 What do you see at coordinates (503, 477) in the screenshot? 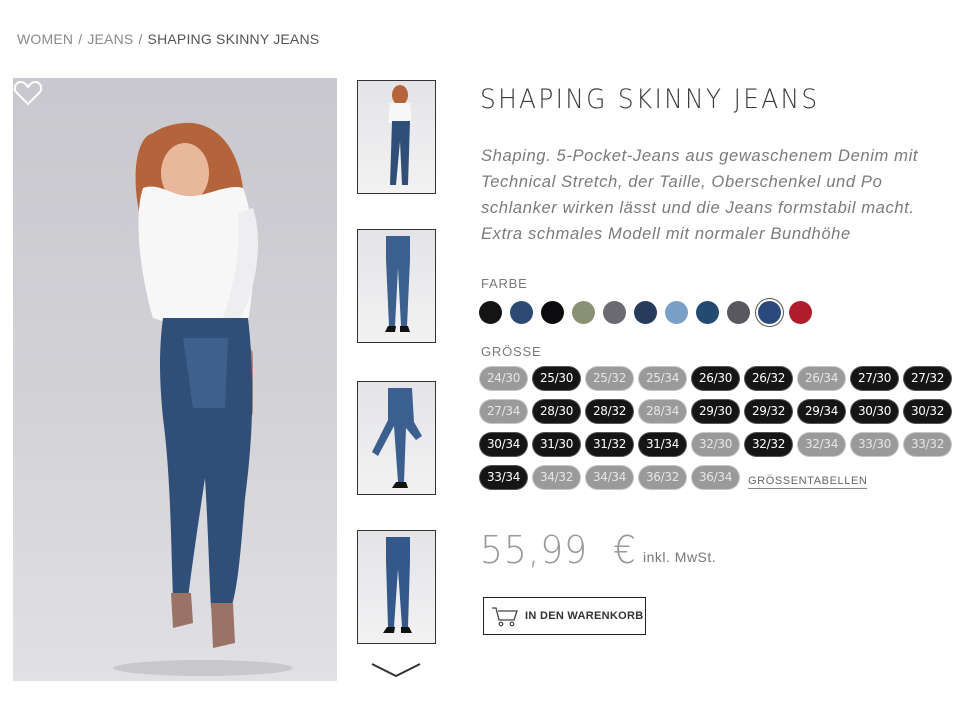
I see `size-option: 33/34` at bounding box center [503, 477].